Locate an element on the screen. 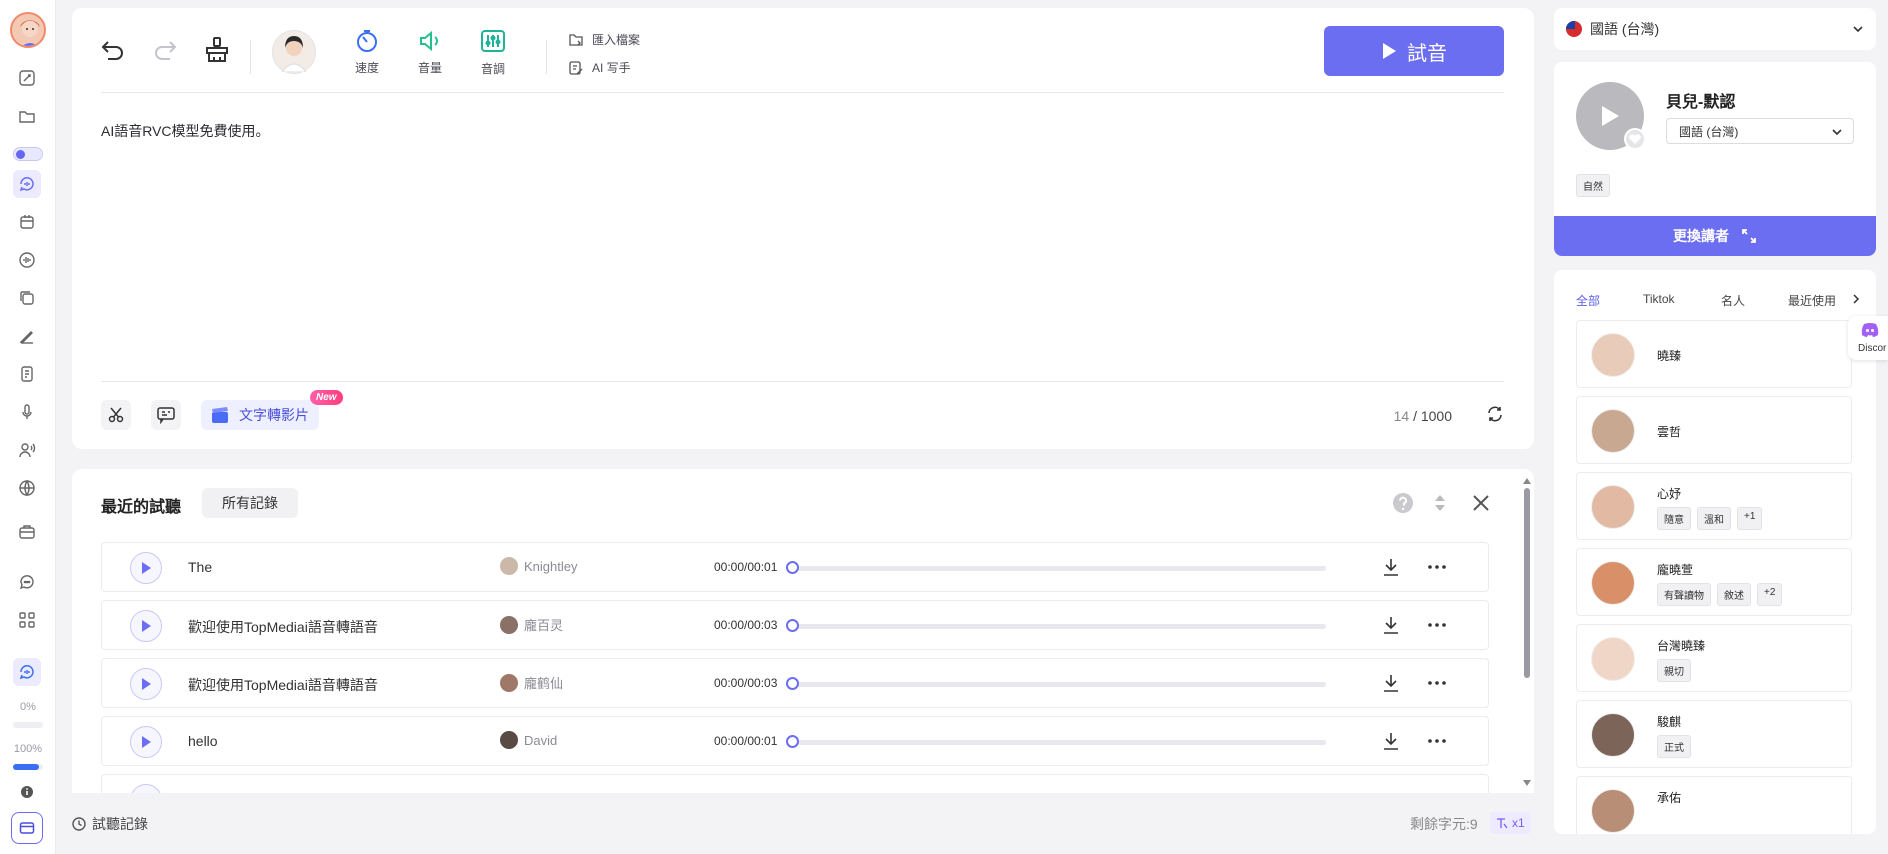 This screenshot has width=1888, height=854. speed-icon is located at coordinates (367, 41).